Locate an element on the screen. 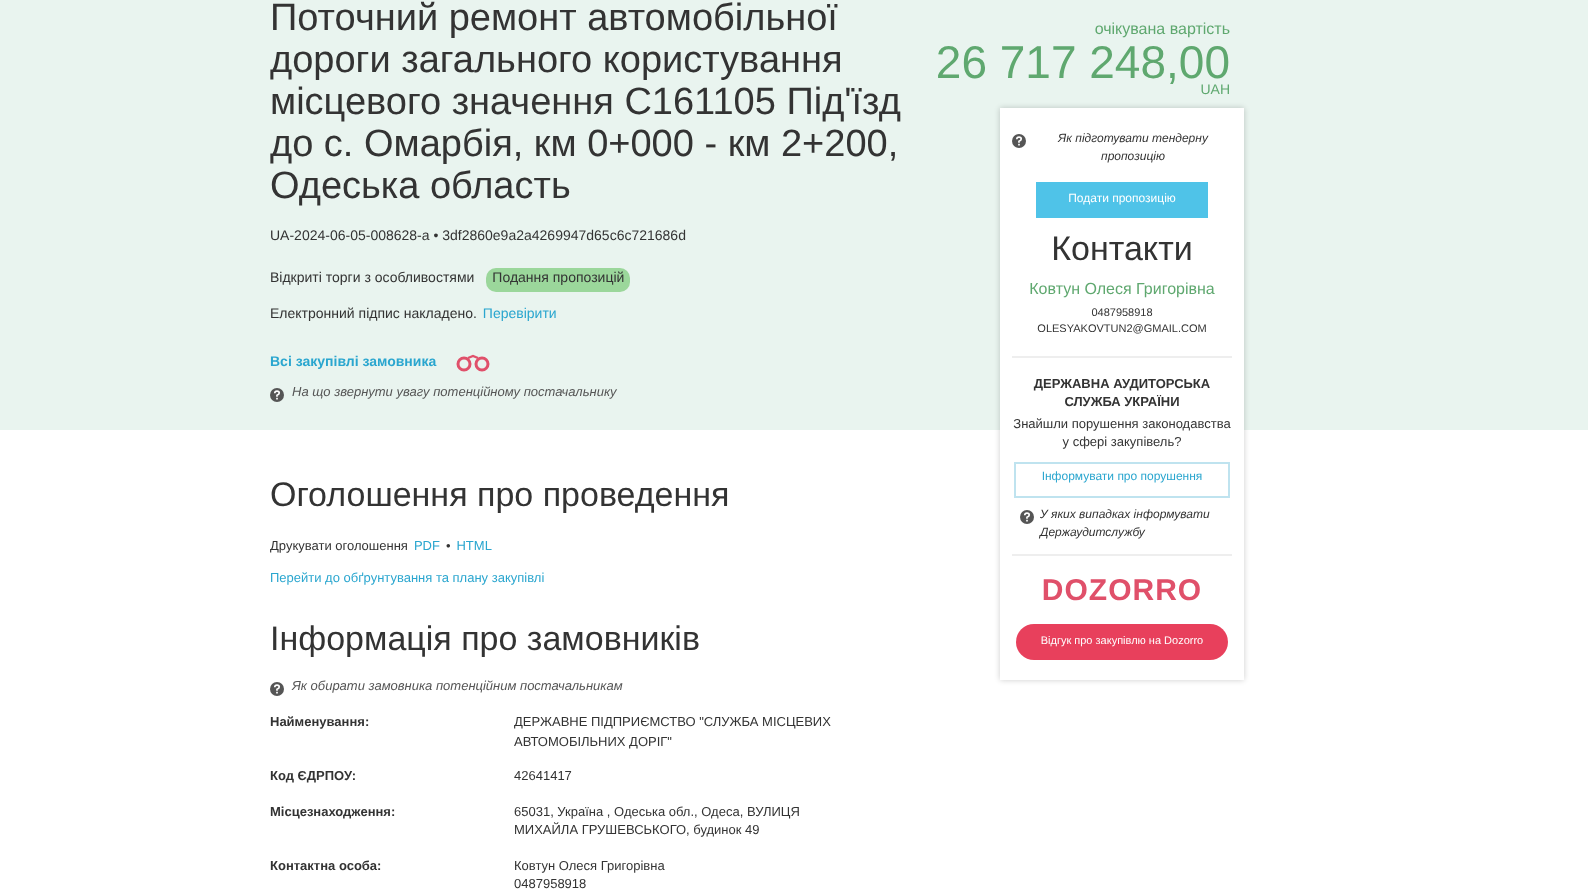 Image resolution: width=1588 pixels, height=894 pixels. buyer-info-title: Інформація про замовників is located at coordinates (486, 640).